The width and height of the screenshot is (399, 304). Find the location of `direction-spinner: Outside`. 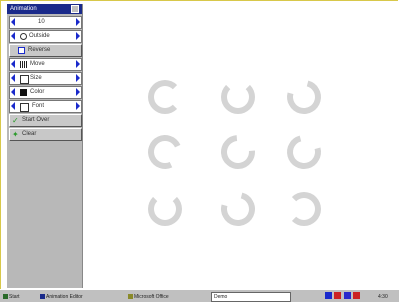

direction-spinner: Outside is located at coordinates (45, 36).